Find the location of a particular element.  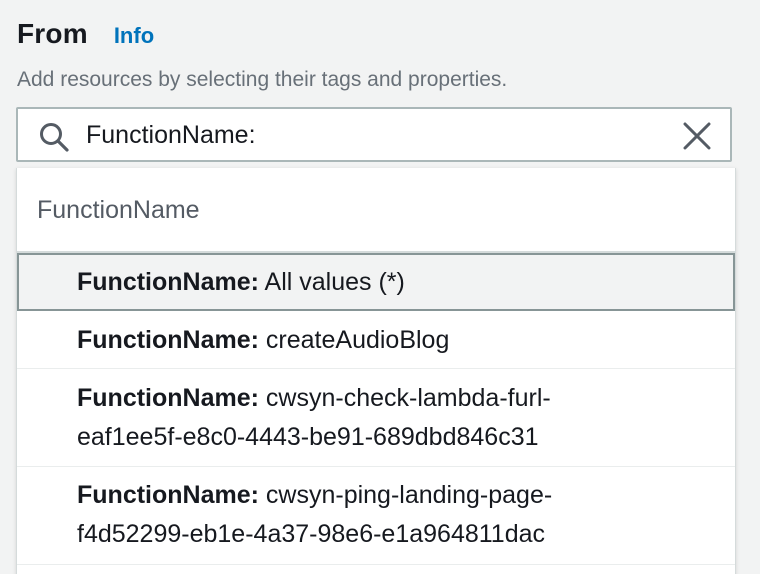

search-icon is located at coordinates (54, 137).